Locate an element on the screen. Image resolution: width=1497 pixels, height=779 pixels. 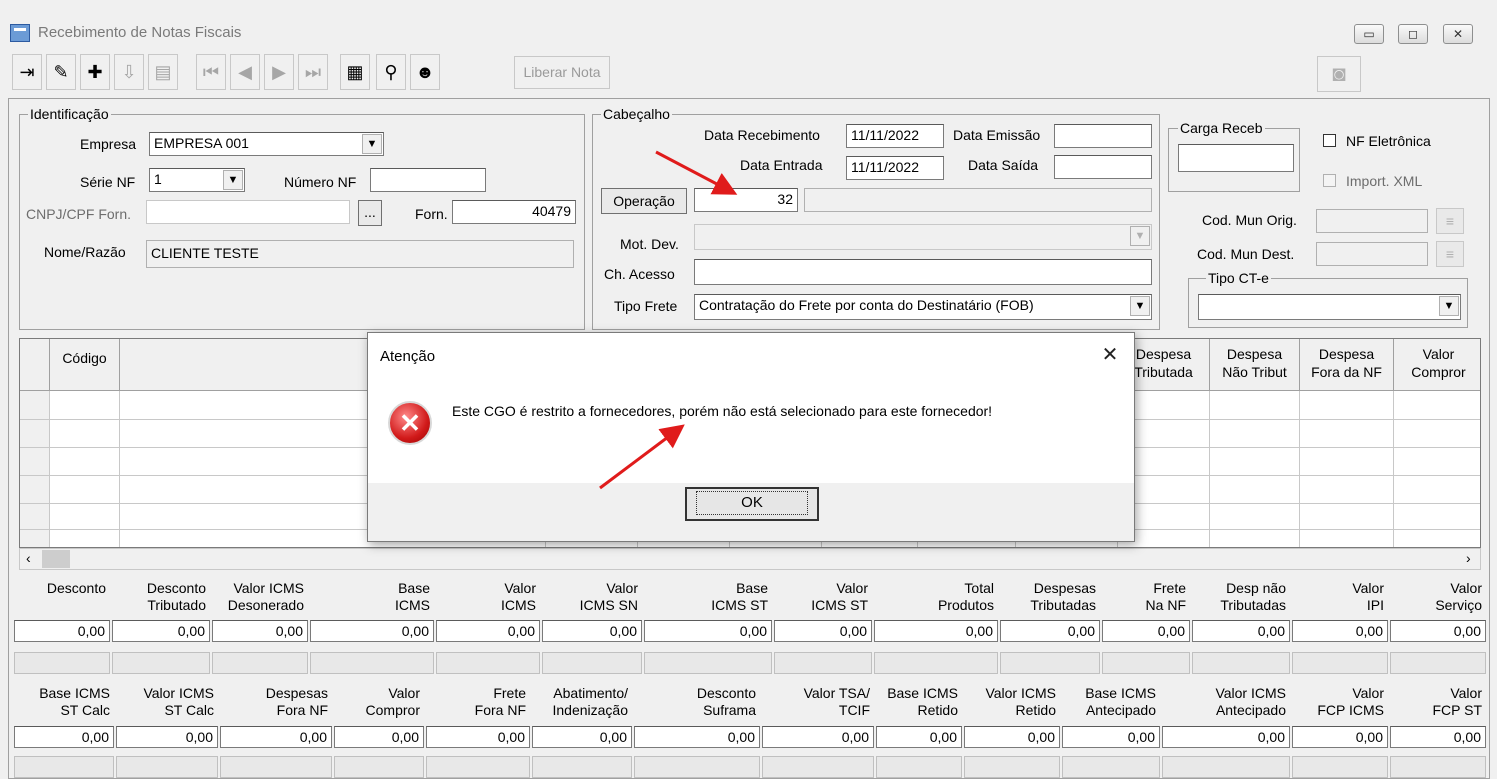
data-recebimento-input: 11/11/2022 is located at coordinates (895, 136).